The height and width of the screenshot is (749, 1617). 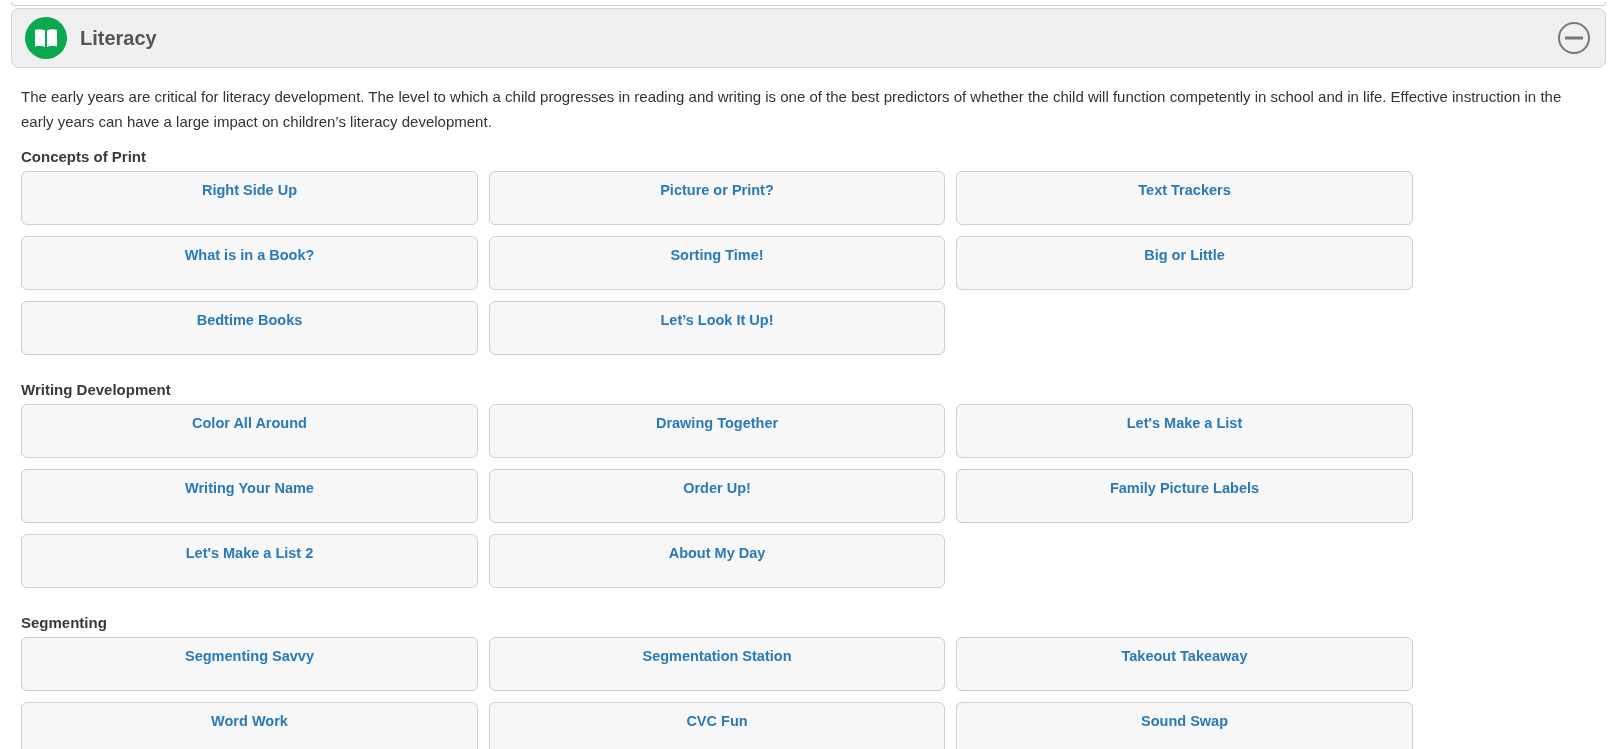 What do you see at coordinates (249, 198) in the screenshot?
I see `activity-button: Right Side Up` at bounding box center [249, 198].